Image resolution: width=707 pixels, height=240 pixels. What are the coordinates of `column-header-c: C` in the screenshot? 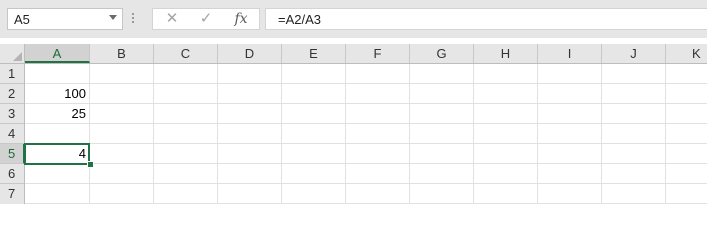 It's located at (186, 53).